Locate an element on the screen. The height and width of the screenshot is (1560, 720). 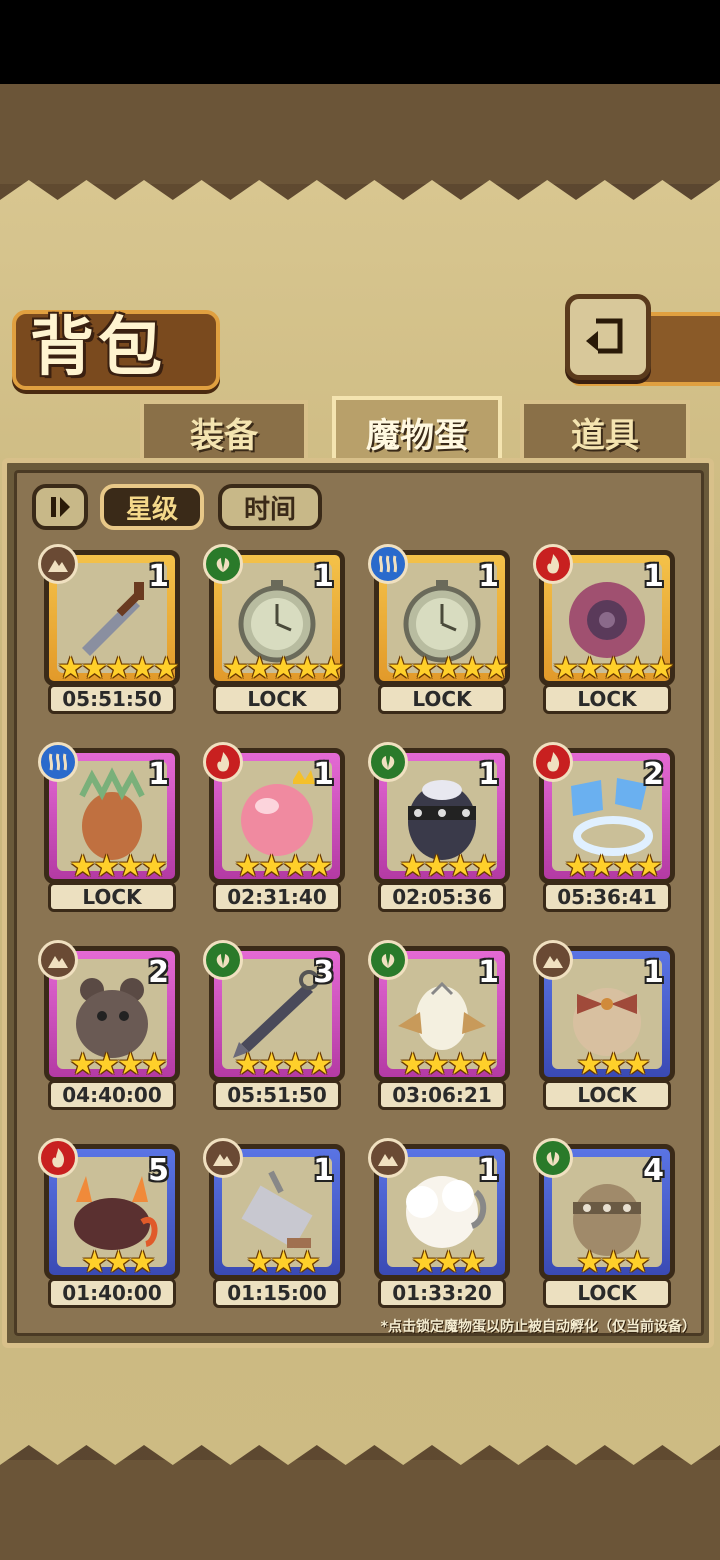
sort-by-star-button: 星级 is located at coordinates (152, 507).